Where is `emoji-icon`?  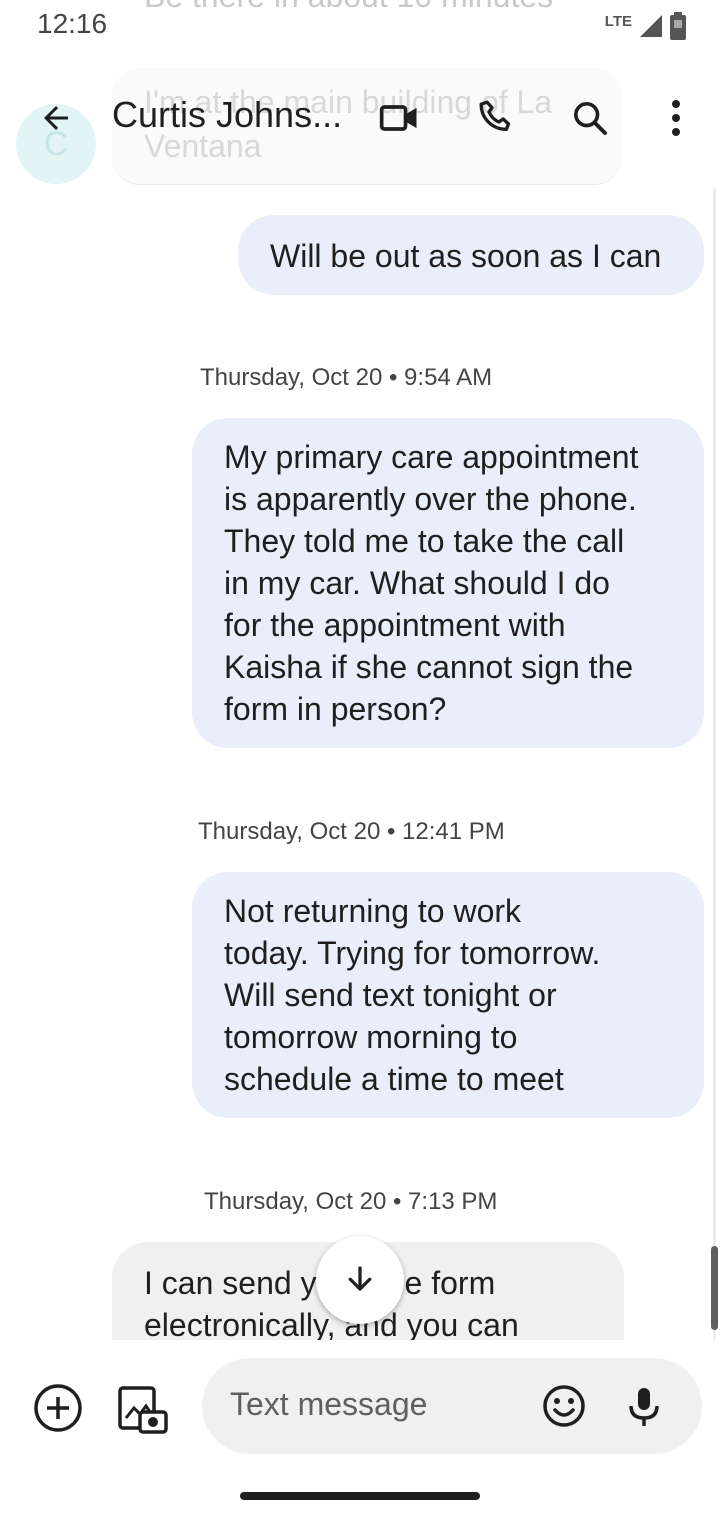 emoji-icon is located at coordinates (564, 1406).